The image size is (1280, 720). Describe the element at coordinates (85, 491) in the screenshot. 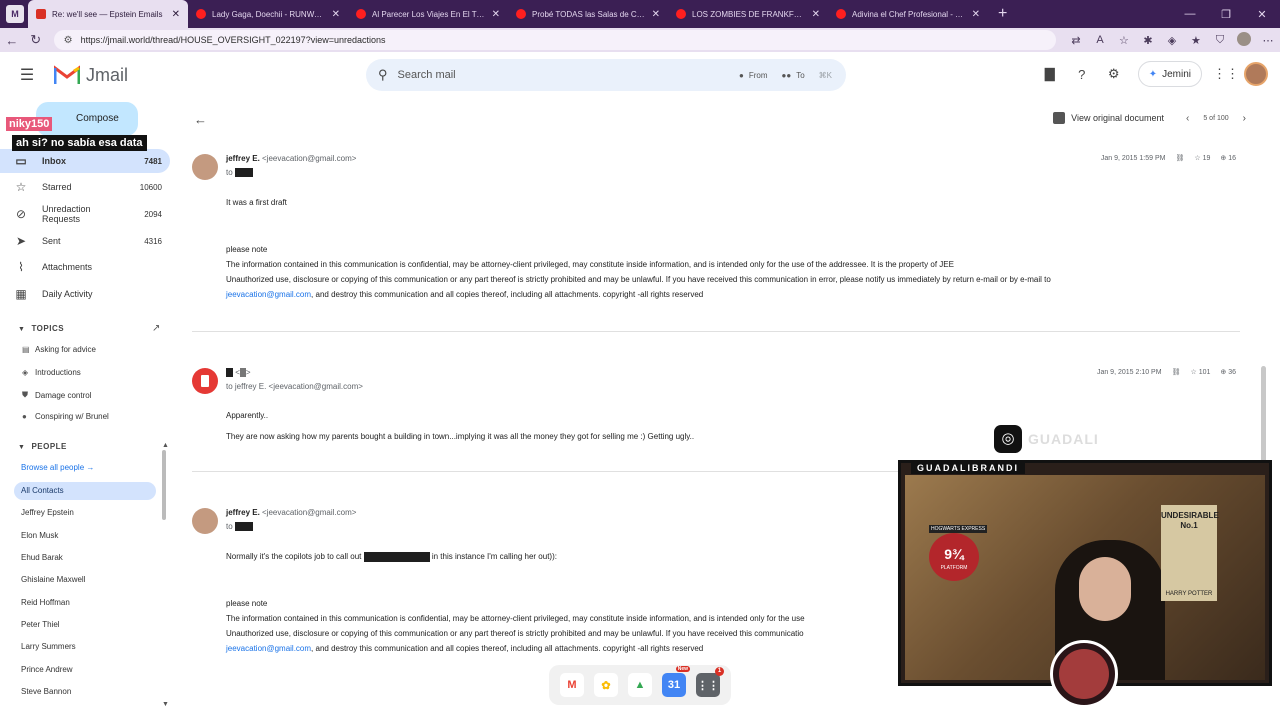

I see `all-contacts-item: All Contacts` at that location.